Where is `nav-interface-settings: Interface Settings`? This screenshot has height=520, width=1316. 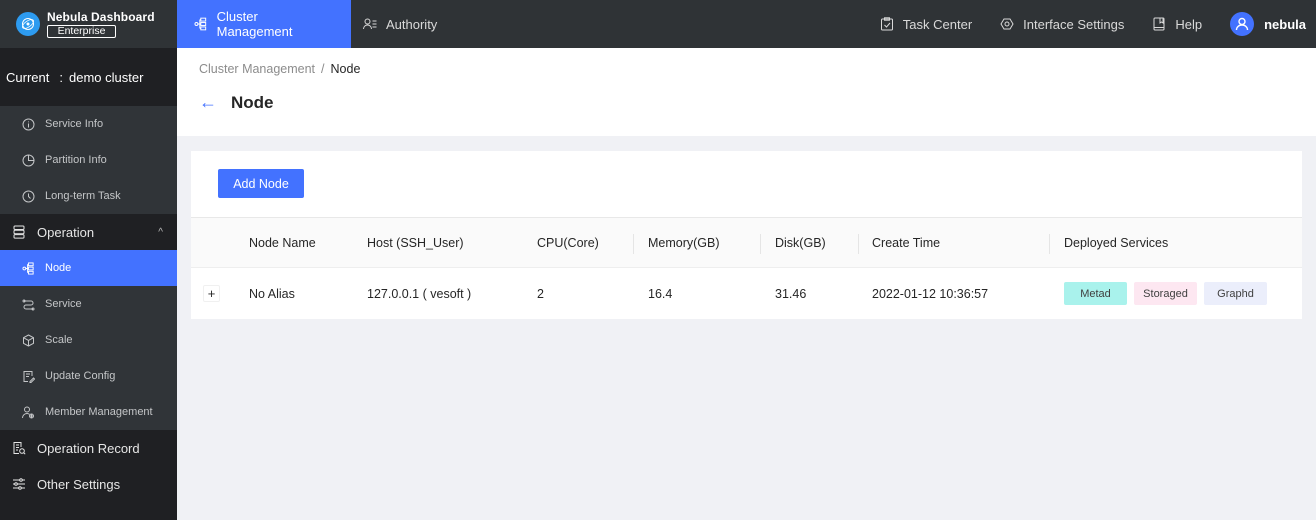
nav-interface-settings: Interface Settings is located at coordinates (1062, 24).